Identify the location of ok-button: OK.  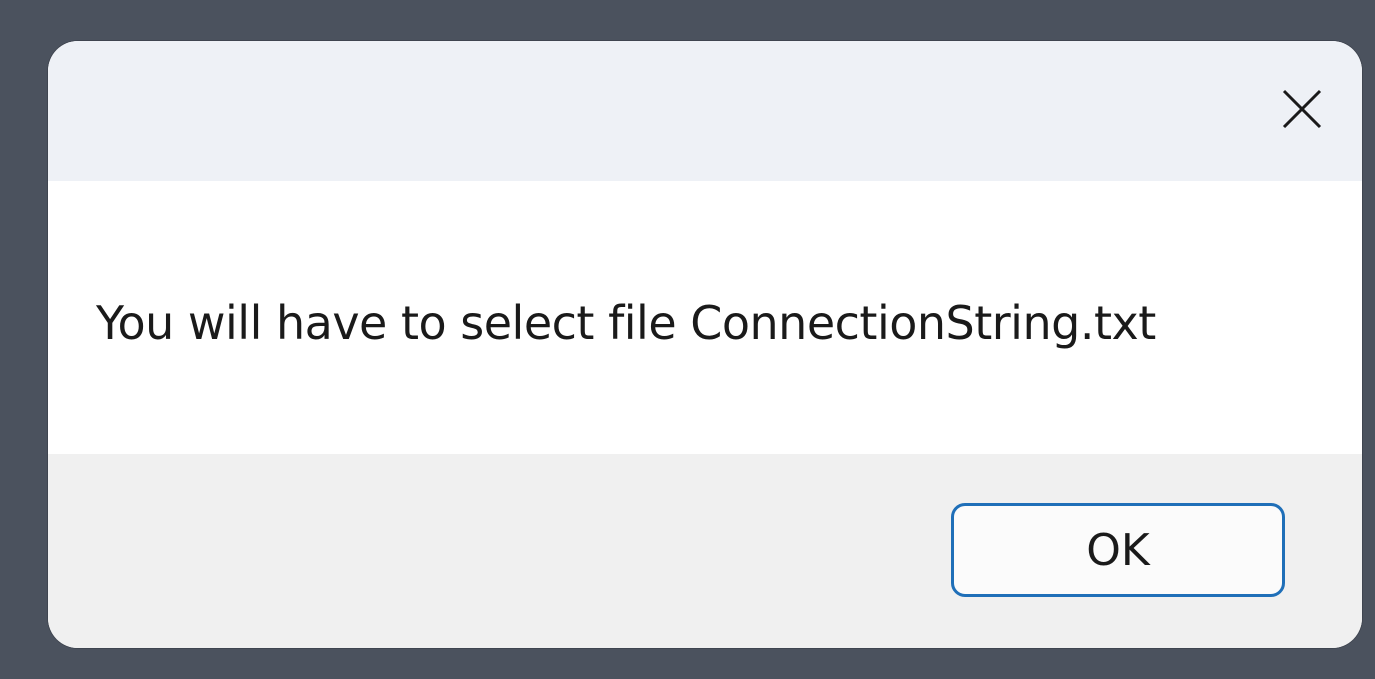
(1118, 550).